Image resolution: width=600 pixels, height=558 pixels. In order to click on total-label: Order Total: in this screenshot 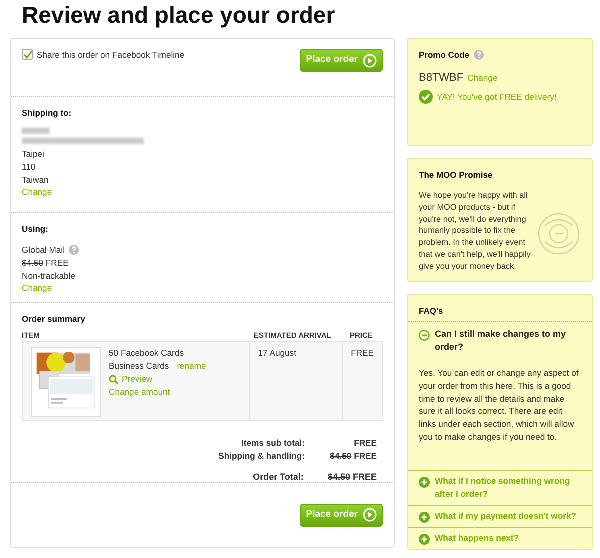, I will do `click(278, 477)`.